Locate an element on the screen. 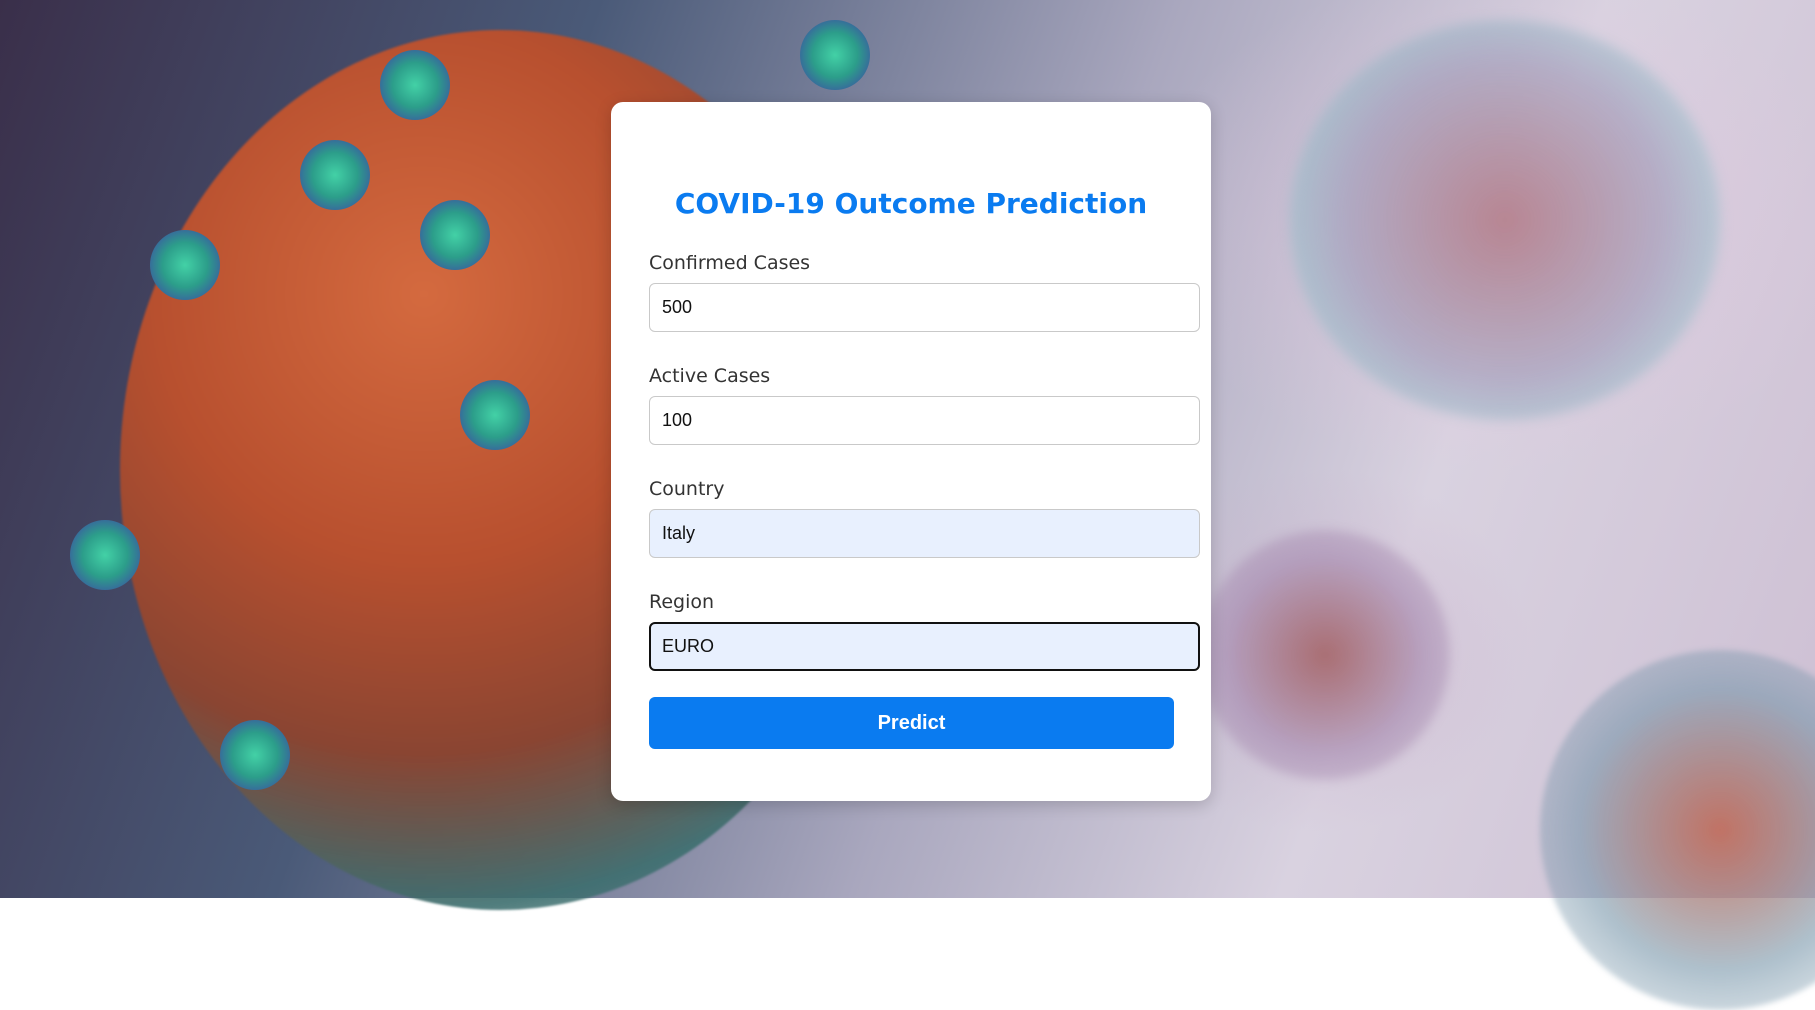 The width and height of the screenshot is (1815, 1010). country-field: Country is located at coordinates (924, 516).